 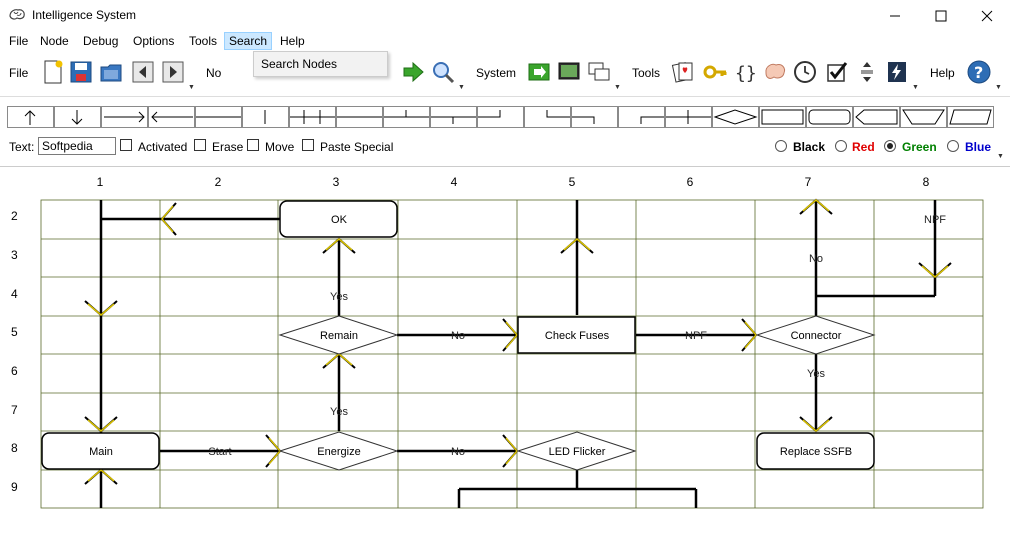 I want to click on options-dropdown-icon: ▼, so click(x=1000, y=156).